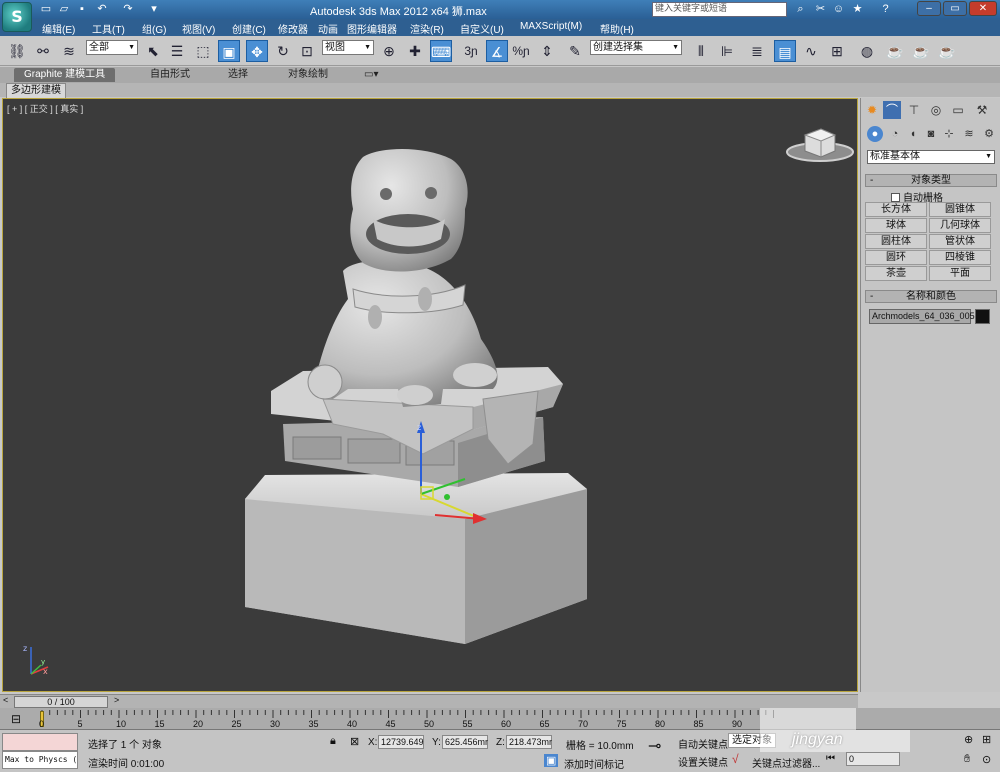  What do you see at coordinates (703, 761) in the screenshot?
I see `set-key-button: 设置关键点` at bounding box center [703, 761].